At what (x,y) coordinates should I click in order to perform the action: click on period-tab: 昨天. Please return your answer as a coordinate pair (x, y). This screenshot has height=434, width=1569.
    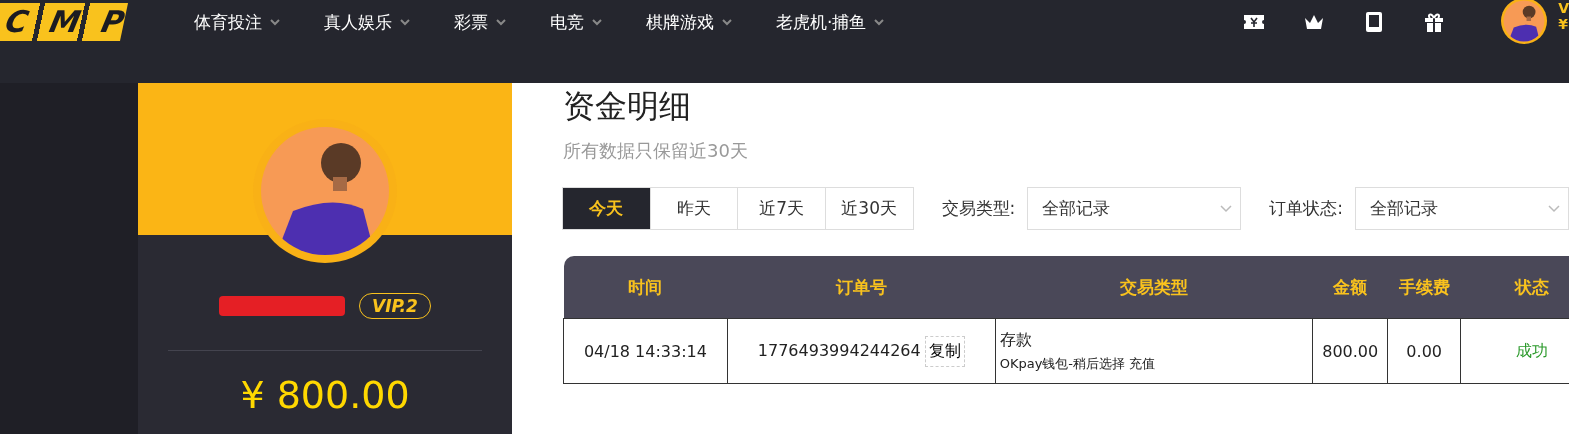
    Looking at the image, I should click on (694, 208).